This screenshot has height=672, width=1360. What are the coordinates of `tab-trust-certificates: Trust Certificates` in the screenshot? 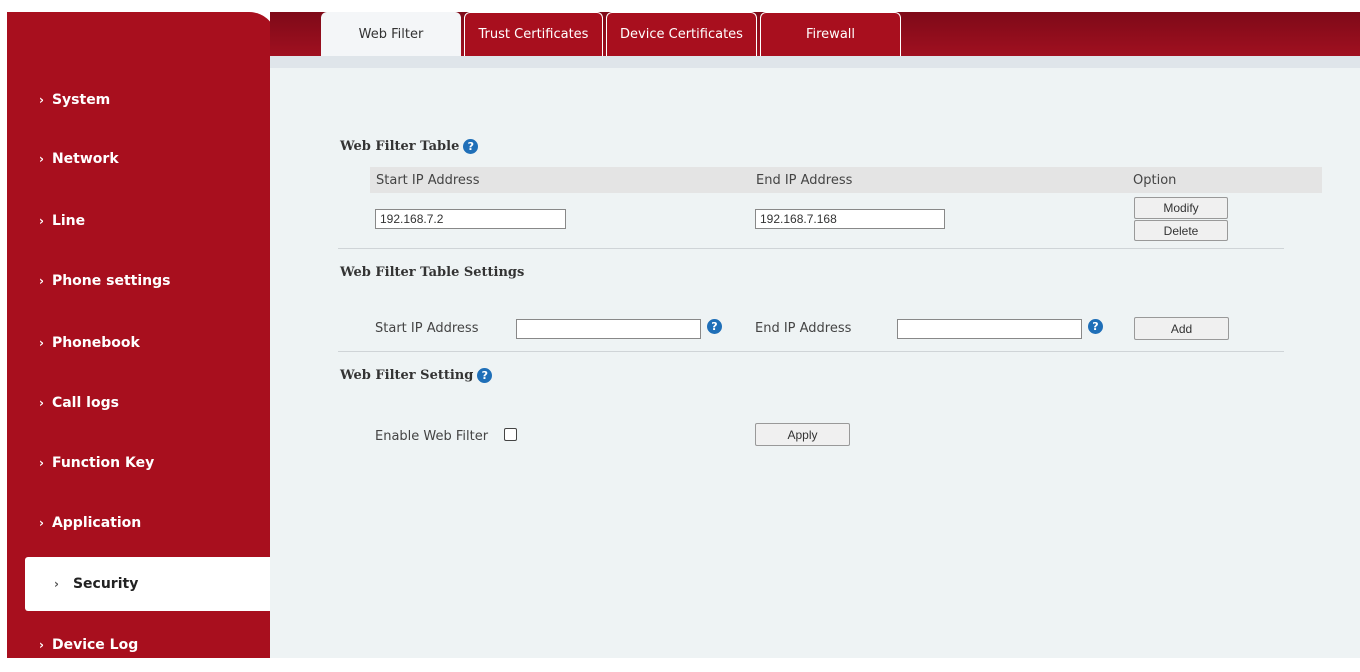 It's located at (533, 34).